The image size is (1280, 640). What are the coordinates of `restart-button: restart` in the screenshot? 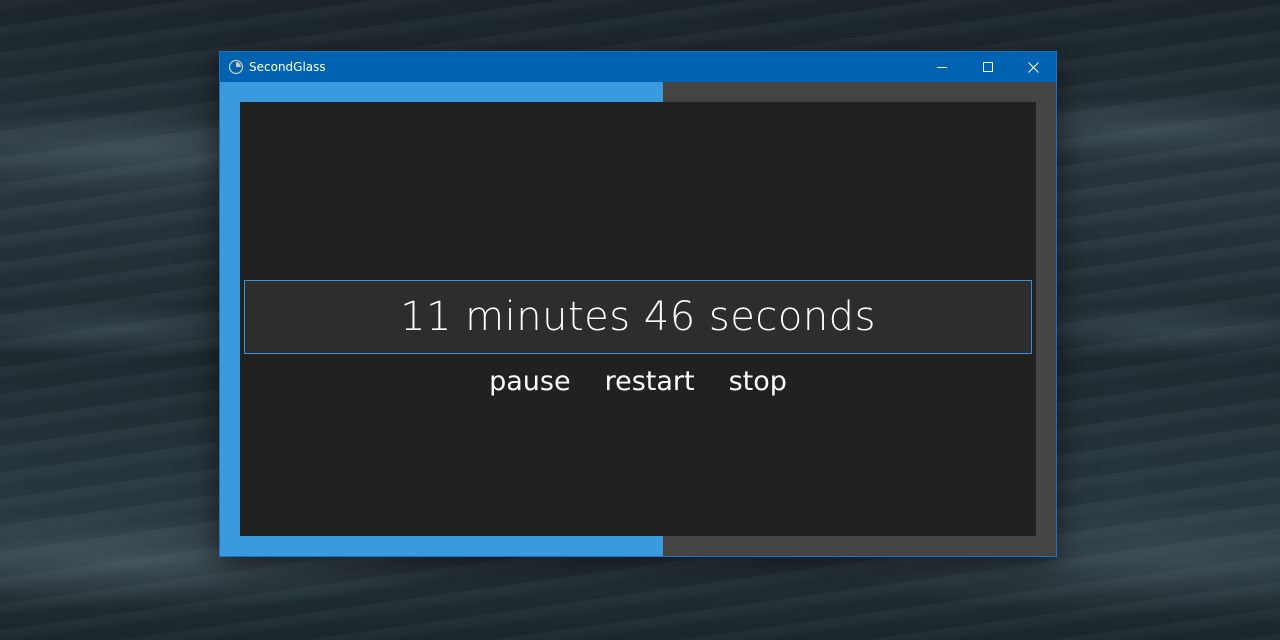 It's located at (650, 386).